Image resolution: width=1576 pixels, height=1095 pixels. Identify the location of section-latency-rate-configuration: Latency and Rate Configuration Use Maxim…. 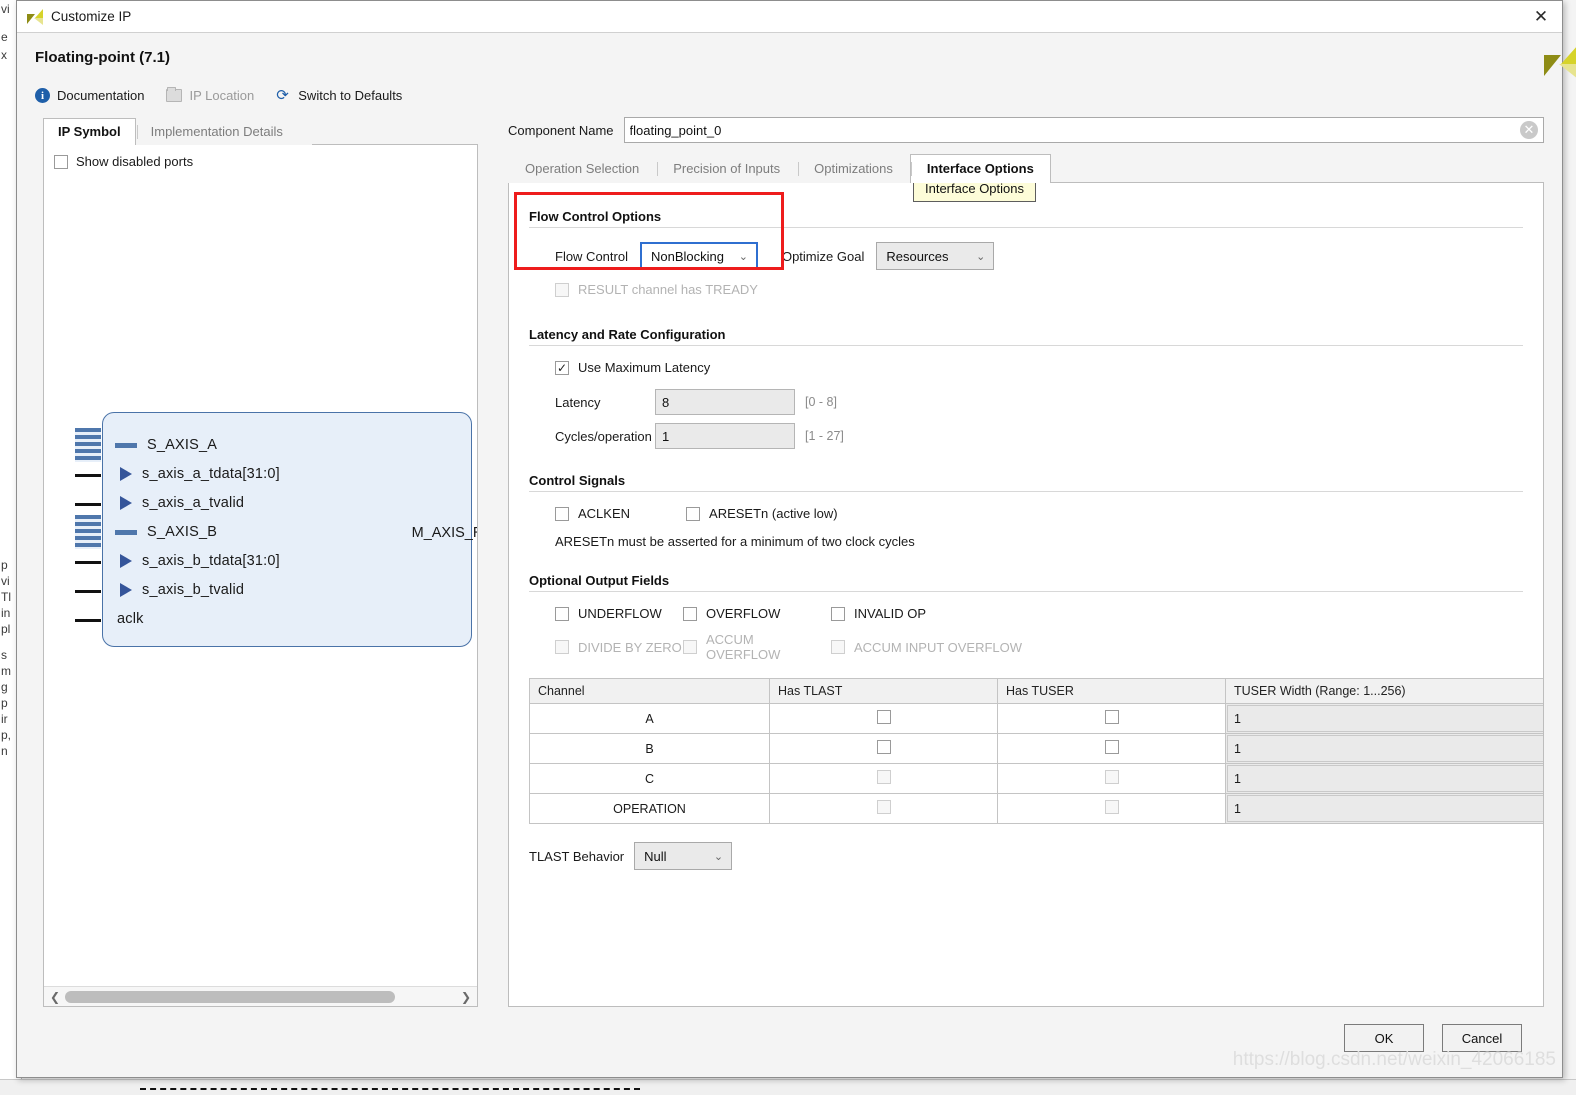
(1026, 388).